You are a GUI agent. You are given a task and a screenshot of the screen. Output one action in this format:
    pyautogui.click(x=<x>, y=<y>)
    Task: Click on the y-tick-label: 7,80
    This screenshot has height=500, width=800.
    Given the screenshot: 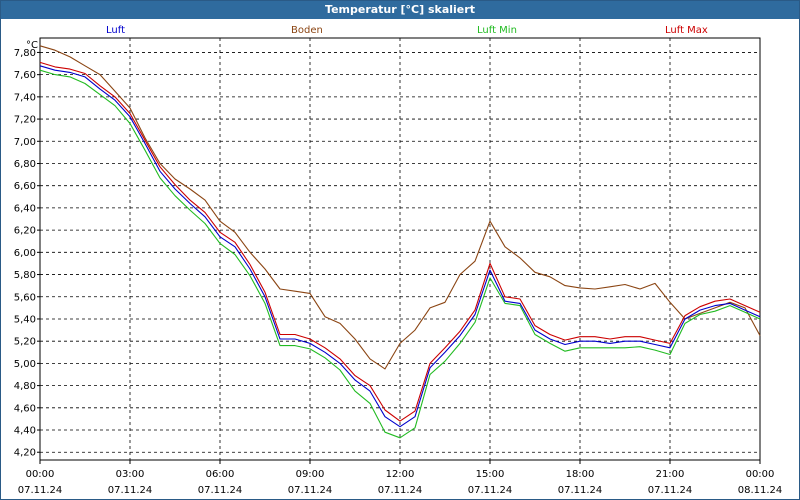 What is the action you would take?
    pyautogui.click(x=25, y=53)
    